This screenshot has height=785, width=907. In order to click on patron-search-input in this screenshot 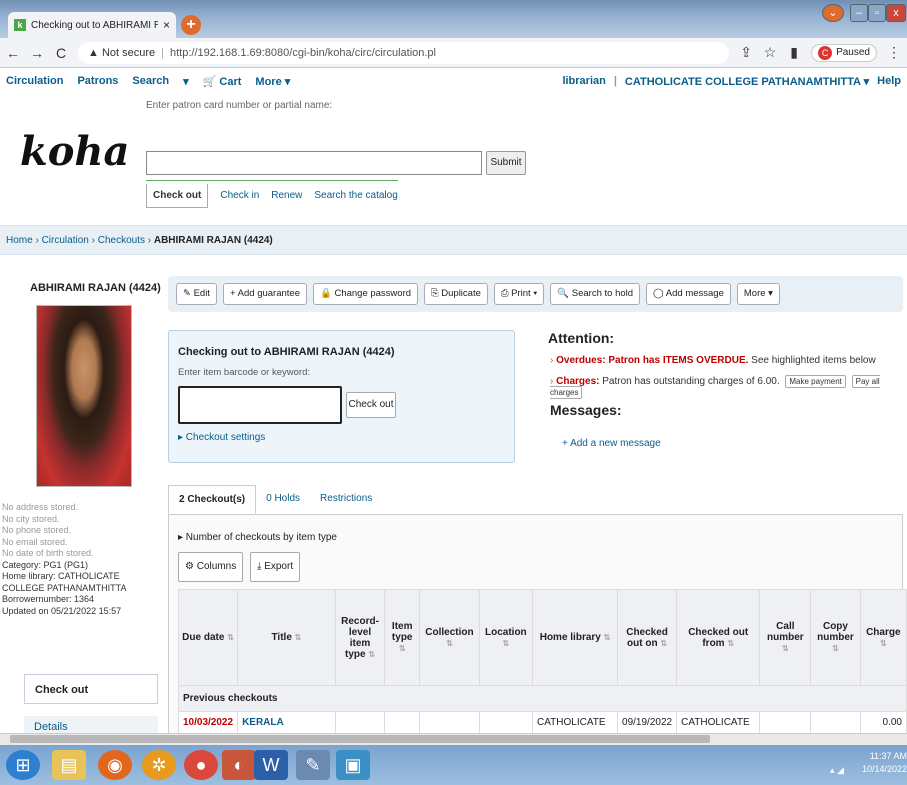, I will do `click(314, 163)`.